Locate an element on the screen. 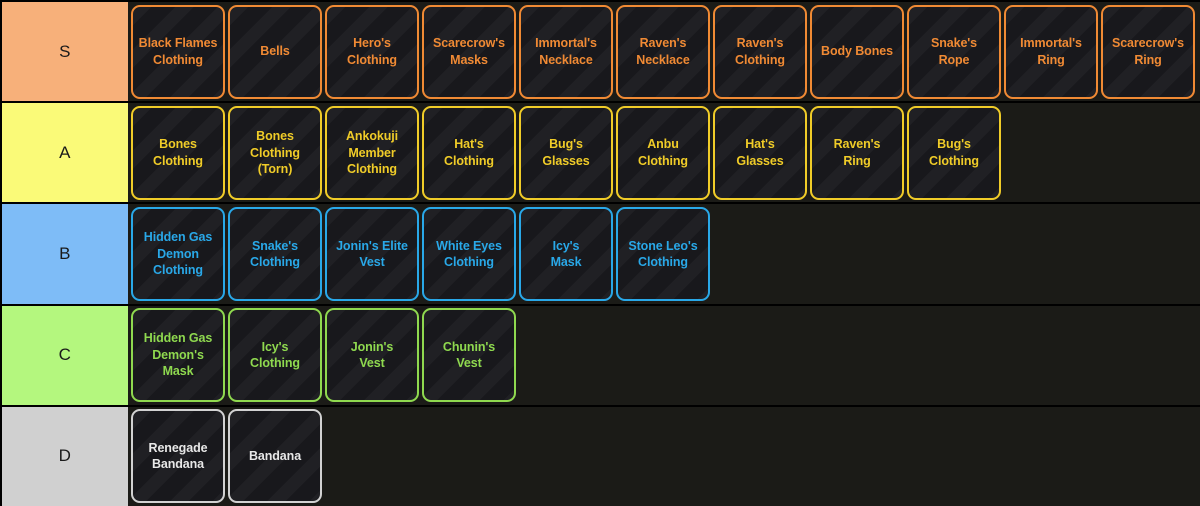  tier-item-label: Bug's Glasses is located at coordinates (566, 152).